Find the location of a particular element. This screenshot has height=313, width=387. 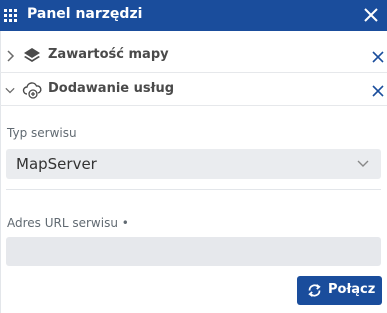

service-type-label: Typ serwisu is located at coordinates (42, 133).